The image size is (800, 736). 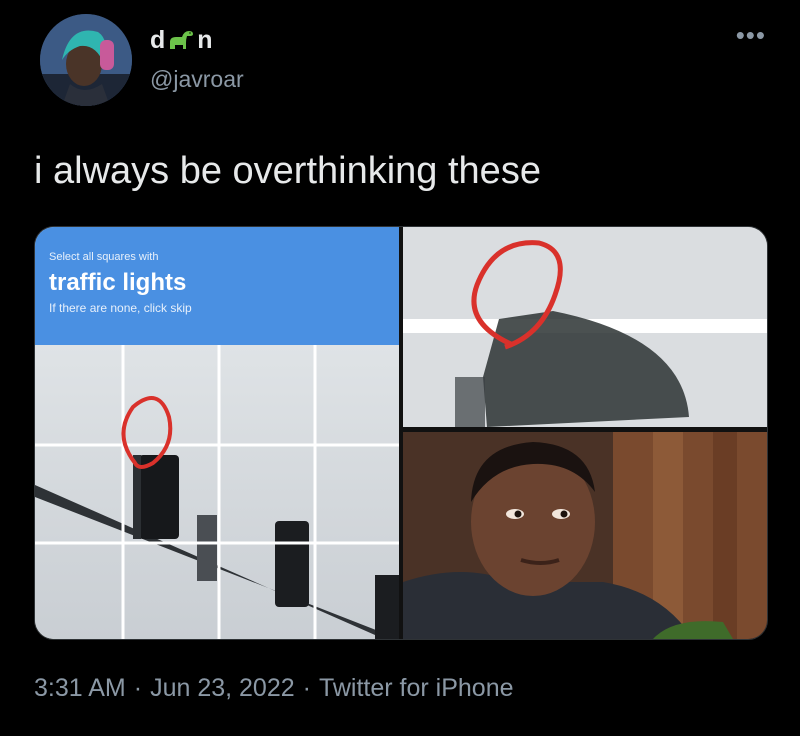 I want to click on tweet-date: Jun 23, 2022, so click(x=222, y=688).